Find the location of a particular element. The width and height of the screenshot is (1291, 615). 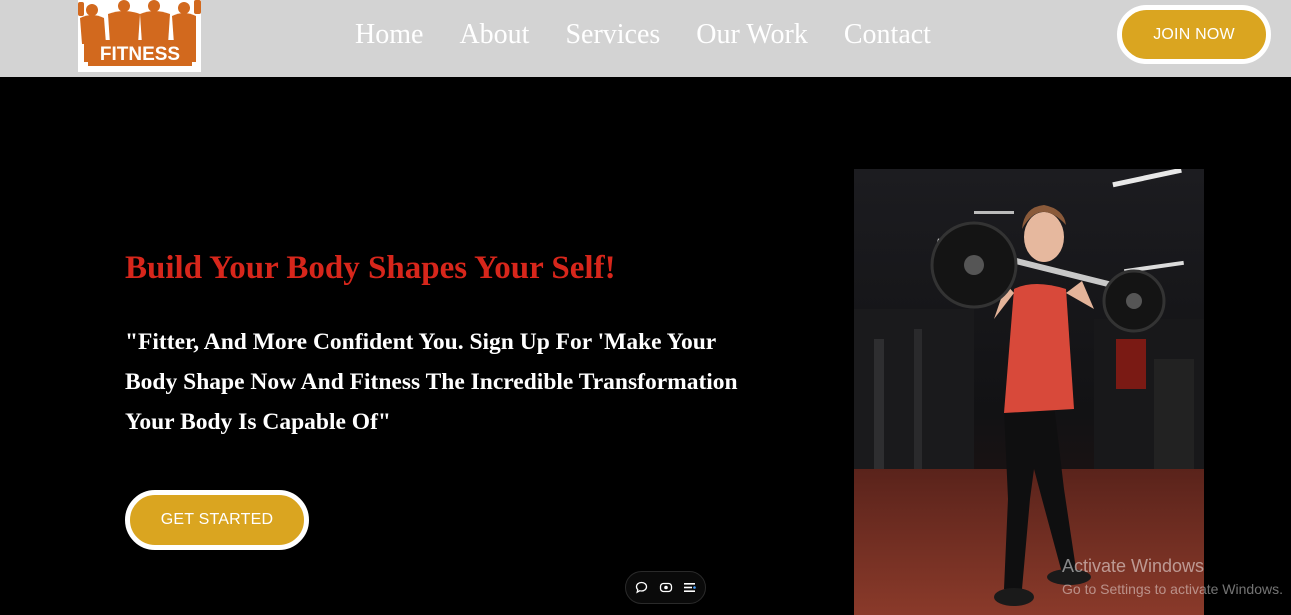

get-started-label: GET STARTED is located at coordinates (217, 519).